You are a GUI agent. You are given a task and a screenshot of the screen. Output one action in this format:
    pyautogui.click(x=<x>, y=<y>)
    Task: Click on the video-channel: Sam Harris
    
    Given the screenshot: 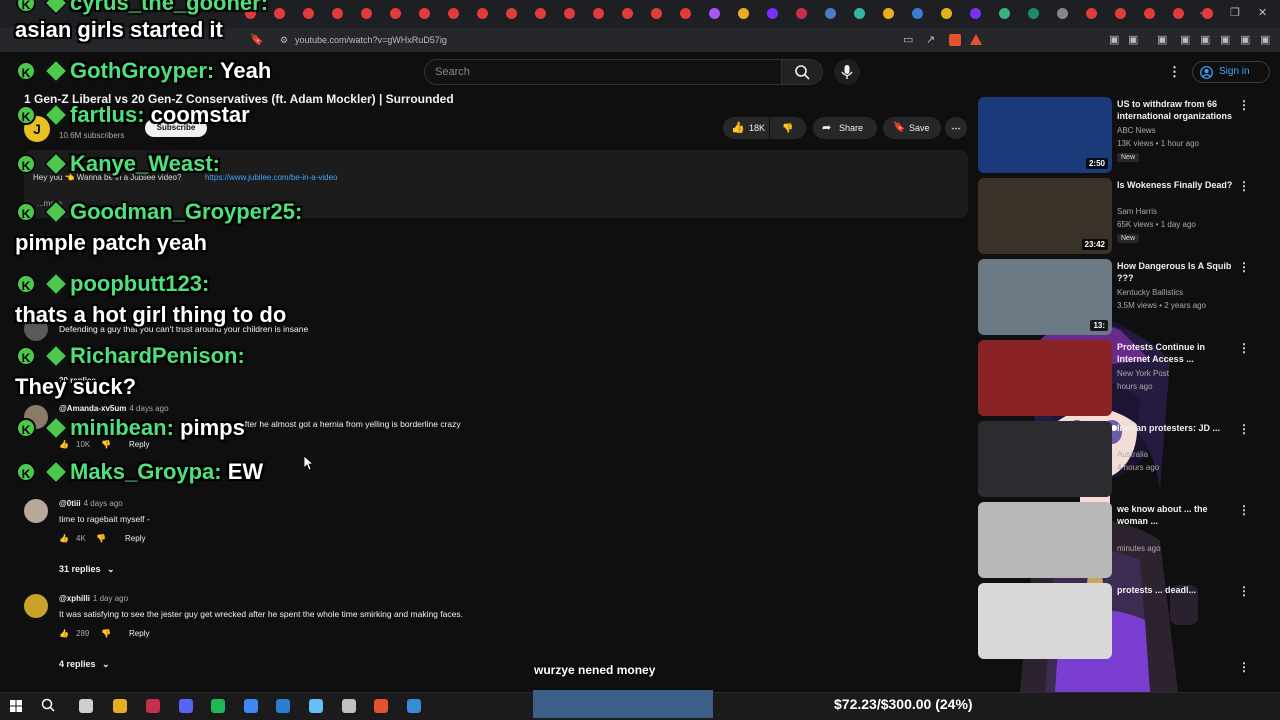 What is the action you would take?
    pyautogui.click(x=1137, y=211)
    